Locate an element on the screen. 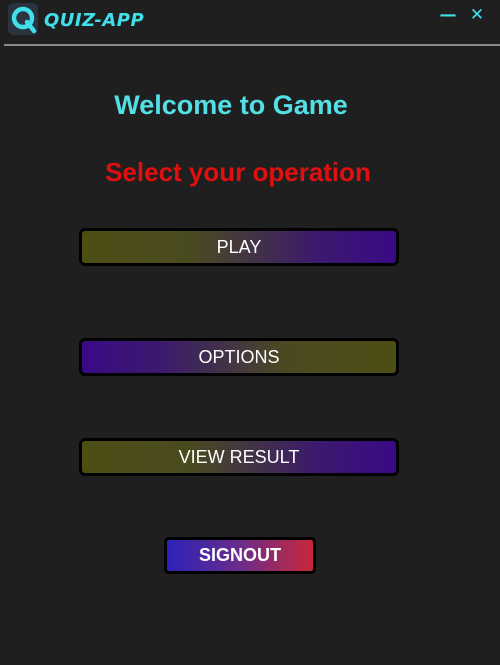 This screenshot has width=500, height=665. signout-button: SIGNOUT is located at coordinates (240, 555).